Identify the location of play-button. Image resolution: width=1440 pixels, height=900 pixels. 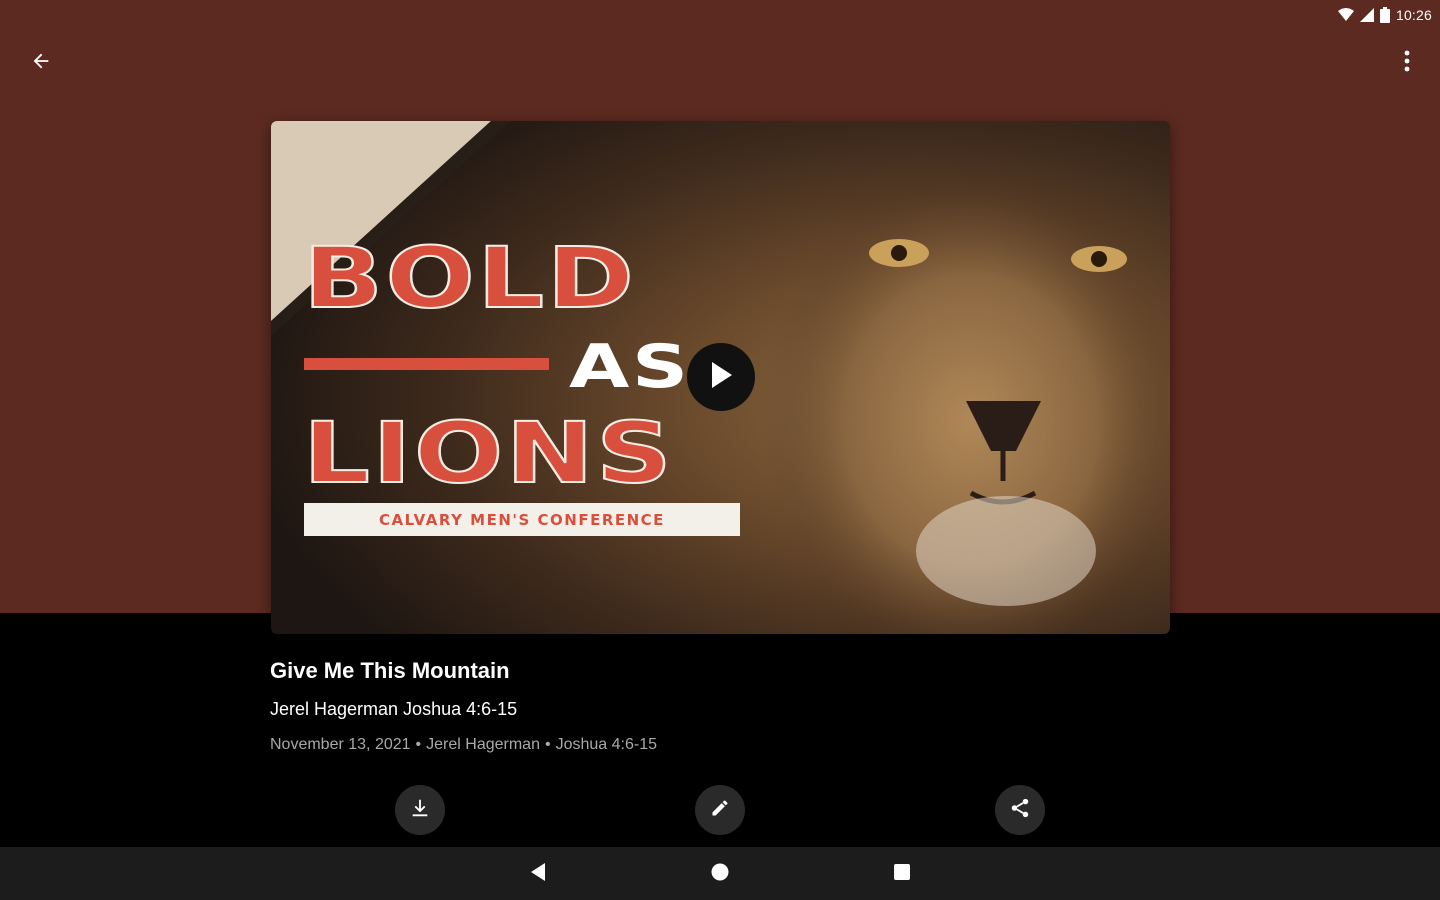
(721, 377).